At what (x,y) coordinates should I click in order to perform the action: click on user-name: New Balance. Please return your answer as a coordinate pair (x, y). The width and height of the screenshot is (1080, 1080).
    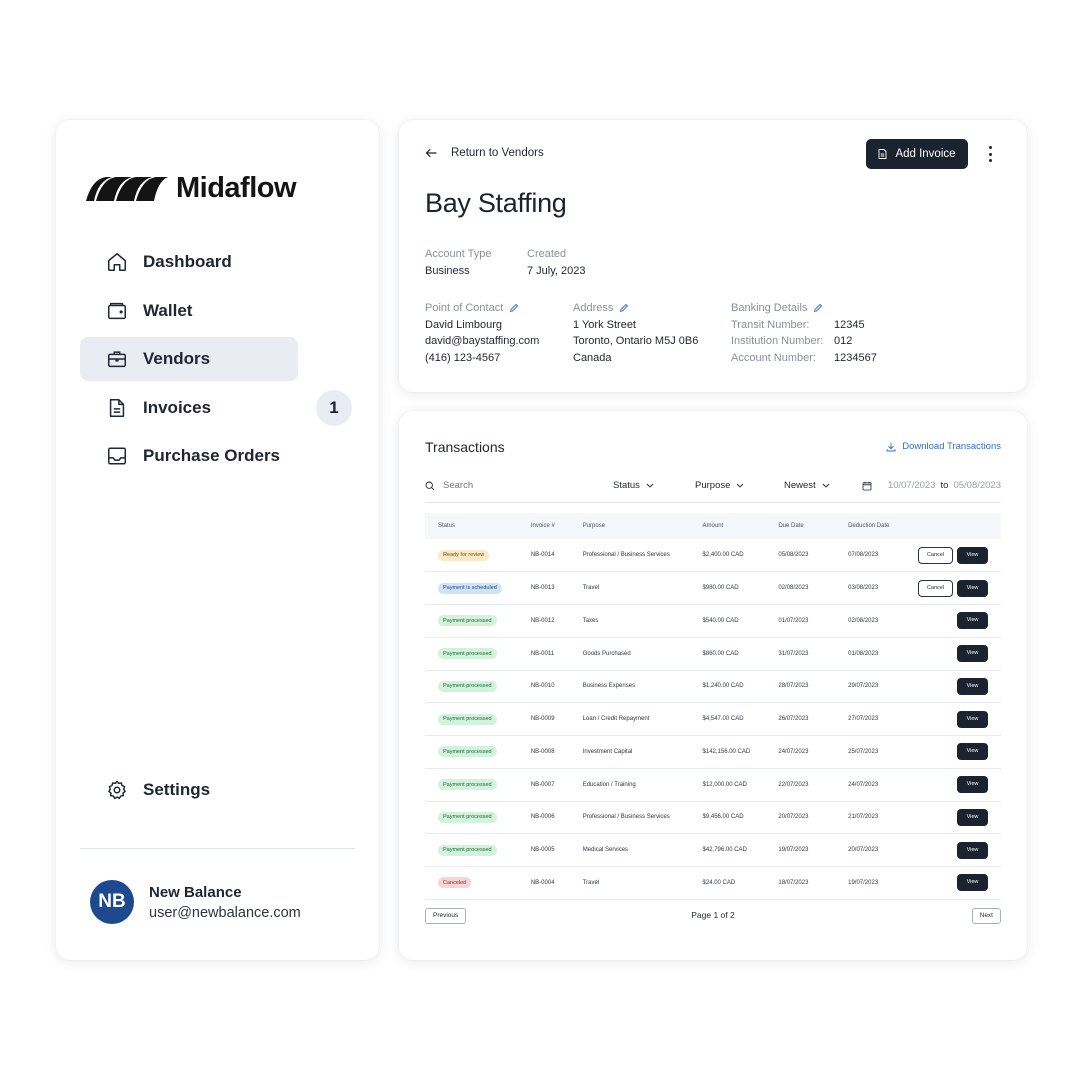
    Looking at the image, I should click on (195, 892).